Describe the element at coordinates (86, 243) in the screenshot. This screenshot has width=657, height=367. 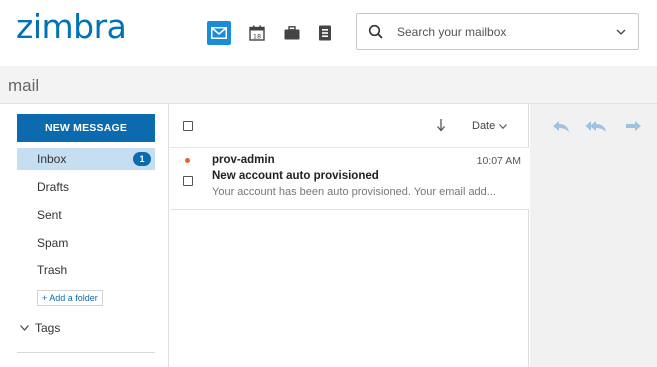
I see `sidebar-item-spam: Spam` at that location.